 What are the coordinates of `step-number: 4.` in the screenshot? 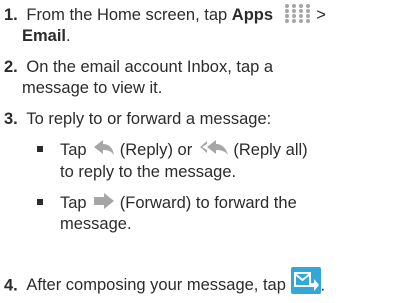 It's located at (11, 285).